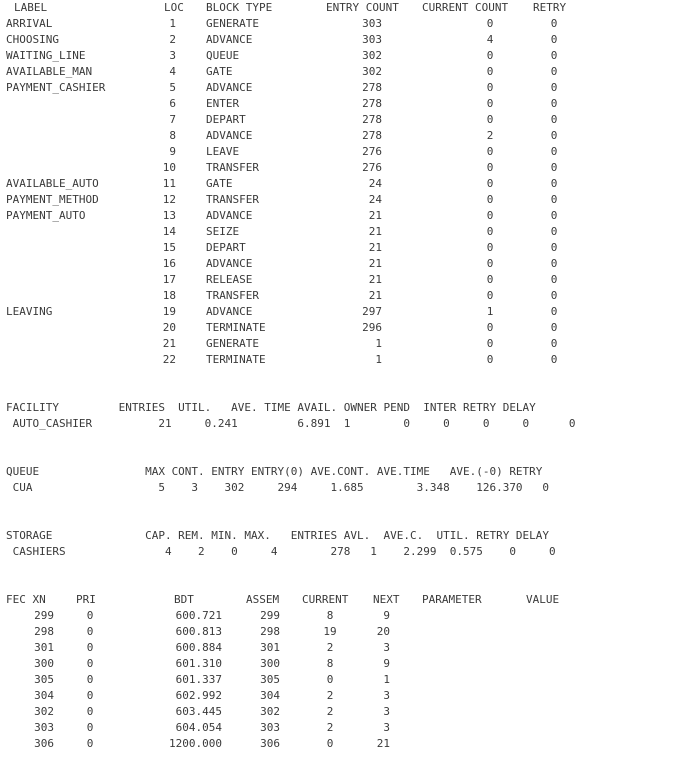  I want to click on block-type: GATE, so click(219, 183).